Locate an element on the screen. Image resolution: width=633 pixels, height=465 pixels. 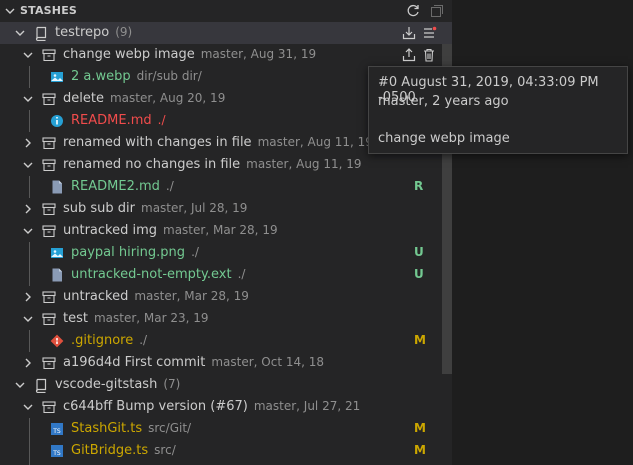
stash-desc: master, Aug 31, 19 is located at coordinates (258, 54).